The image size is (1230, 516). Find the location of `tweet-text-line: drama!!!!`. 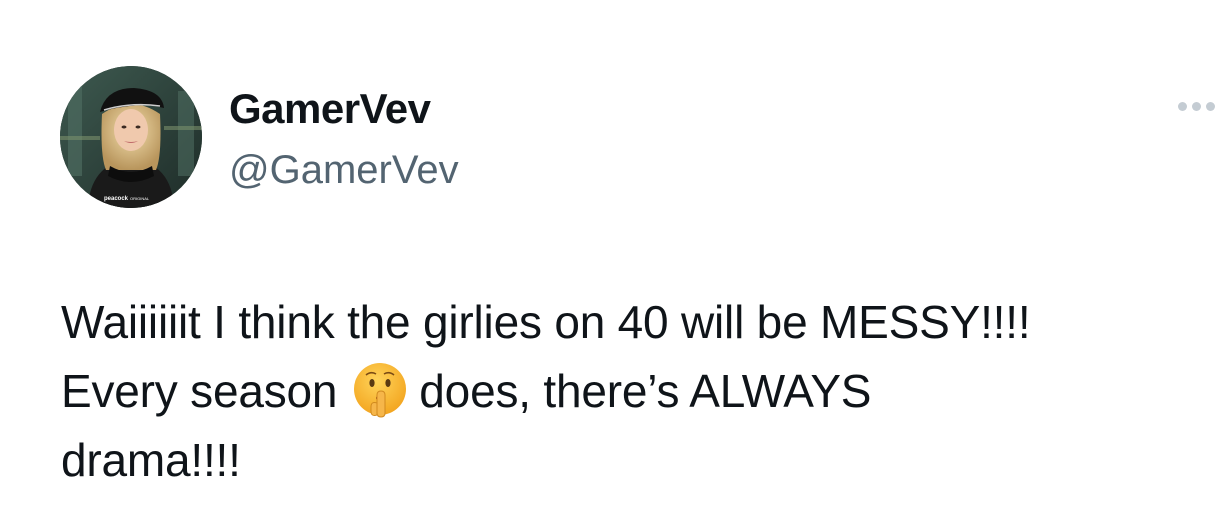

tweet-text-line: drama!!!! is located at coordinates (151, 460).